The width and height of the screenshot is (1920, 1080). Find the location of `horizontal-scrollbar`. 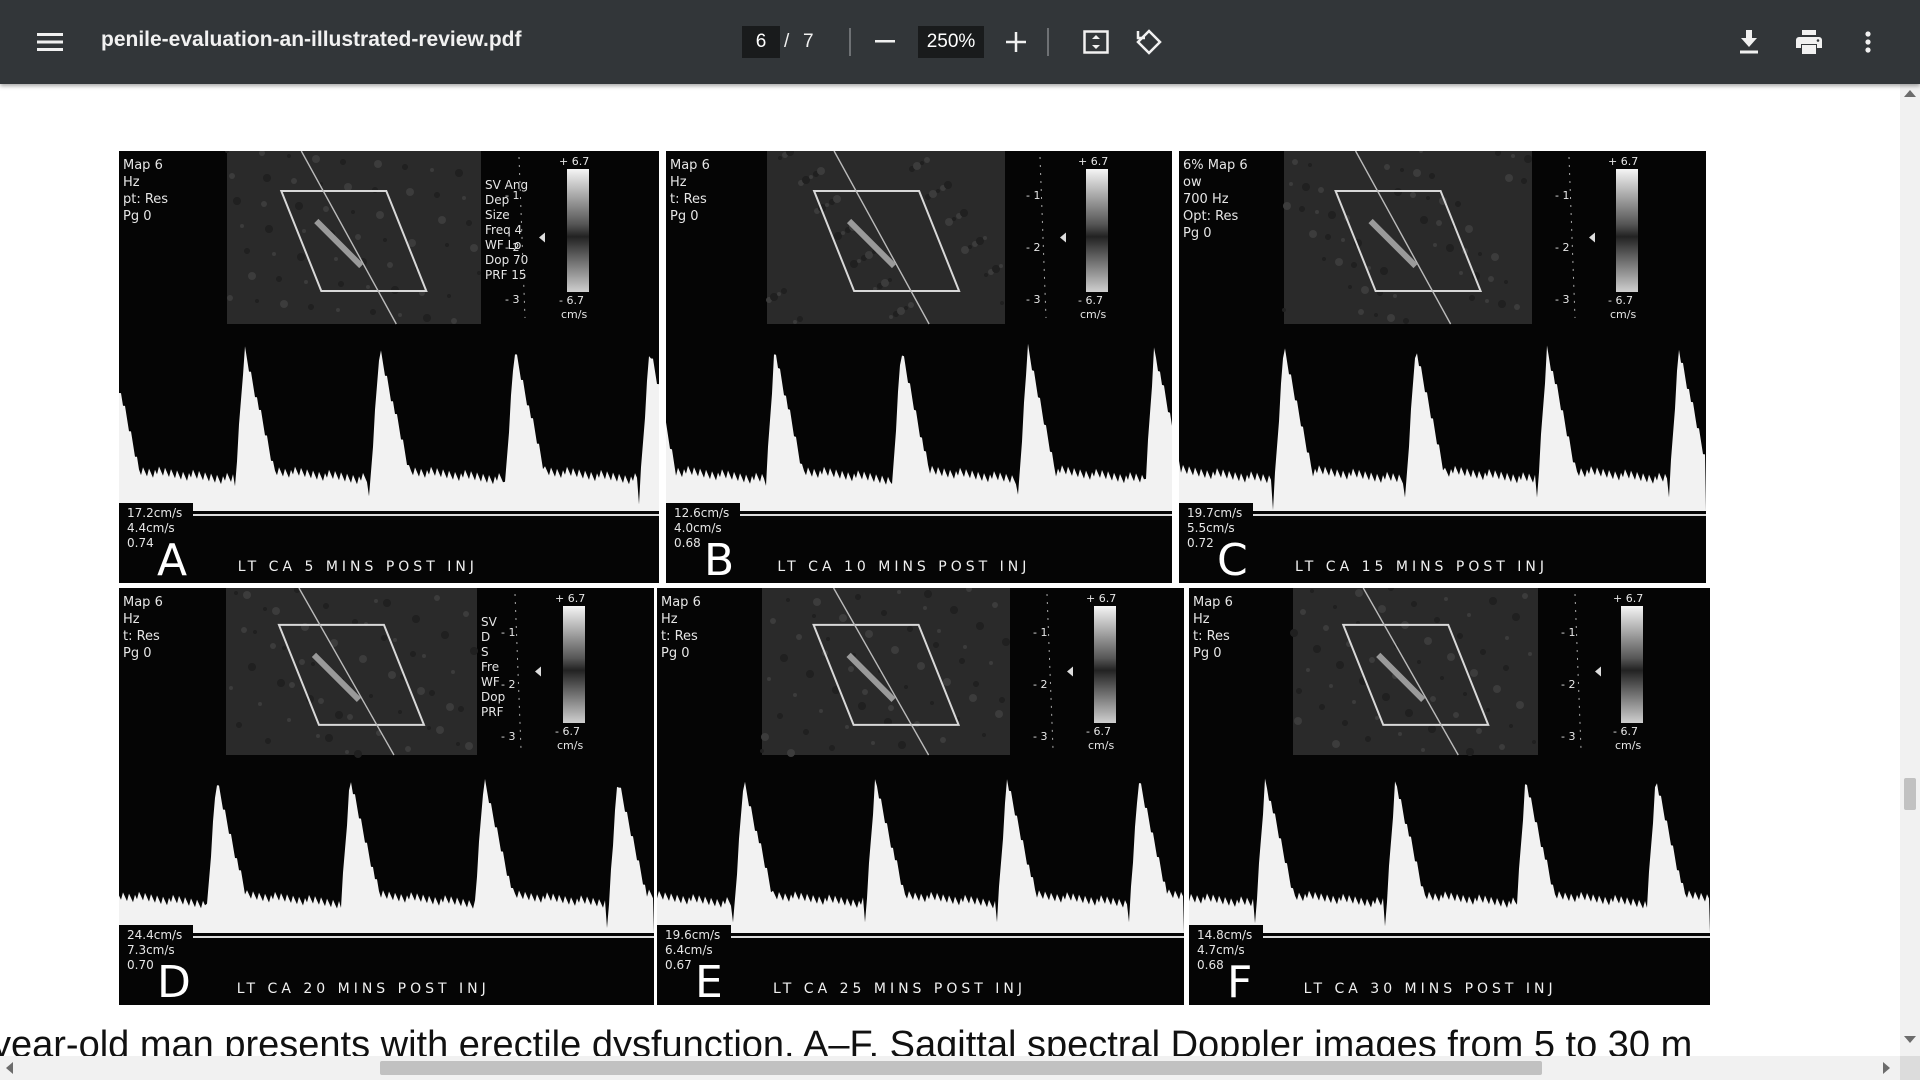

horizontal-scrollbar is located at coordinates (950, 1068).